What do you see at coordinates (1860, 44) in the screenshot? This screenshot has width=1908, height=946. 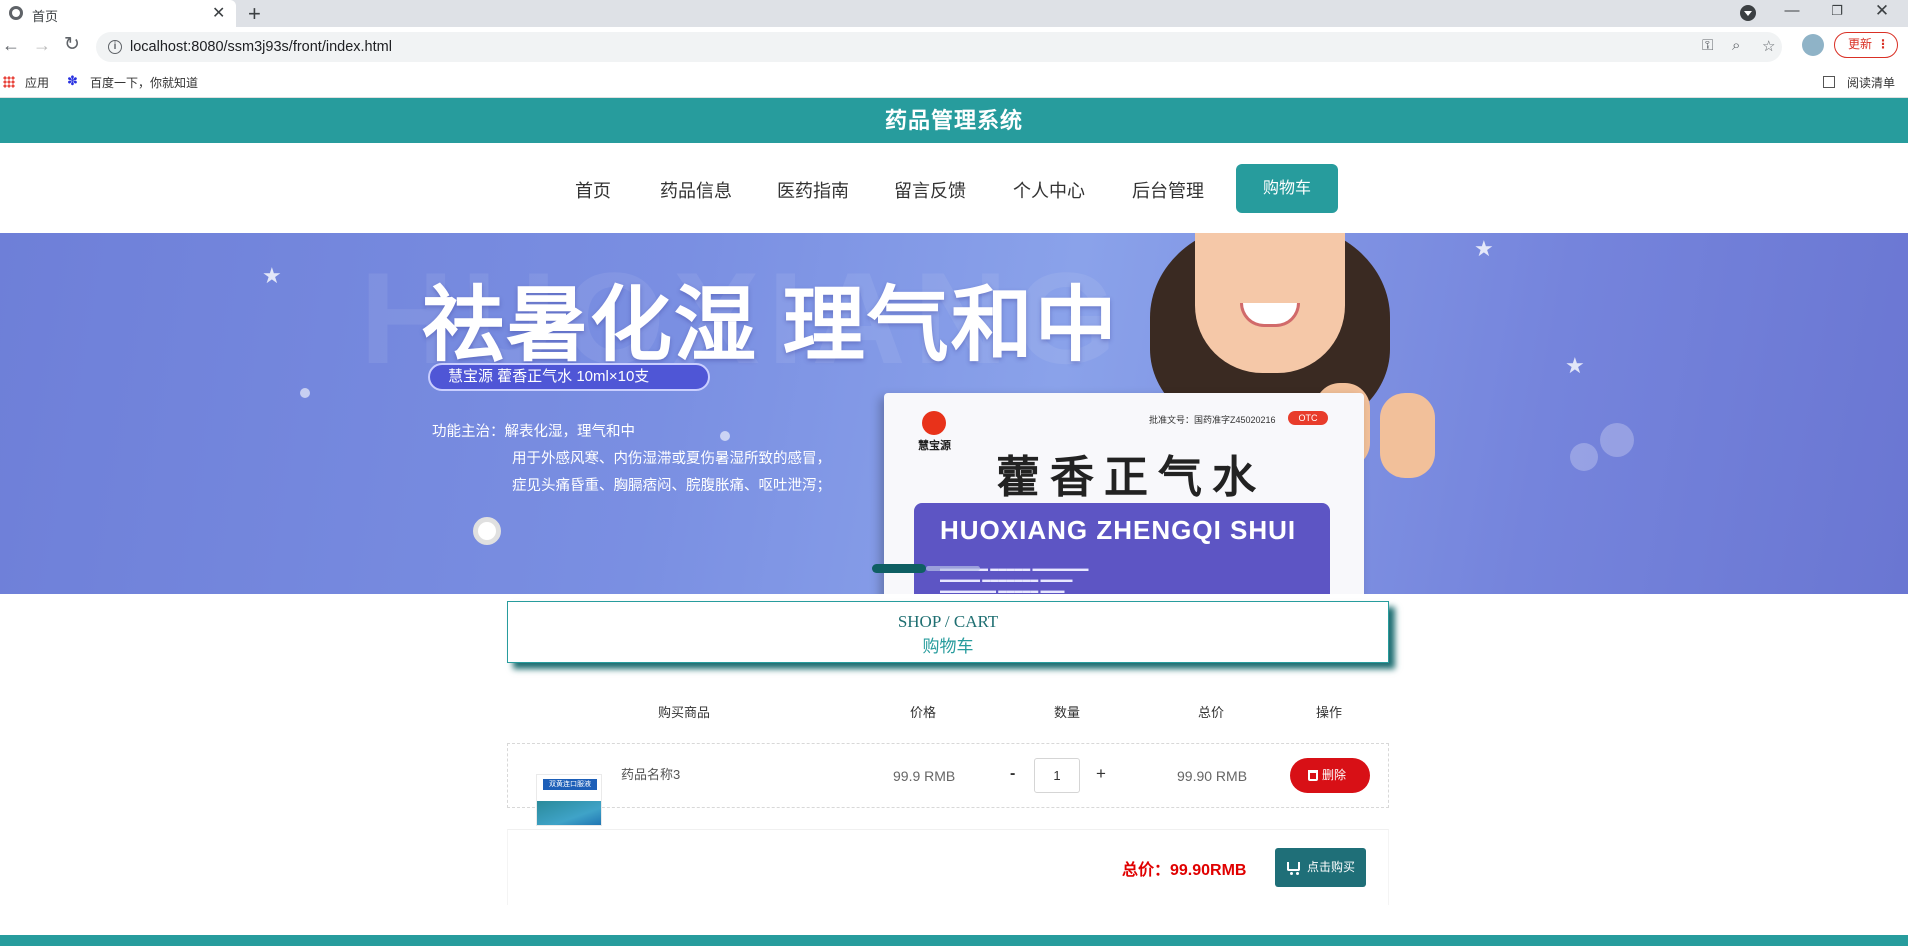 I see `update-label: 更新` at bounding box center [1860, 44].